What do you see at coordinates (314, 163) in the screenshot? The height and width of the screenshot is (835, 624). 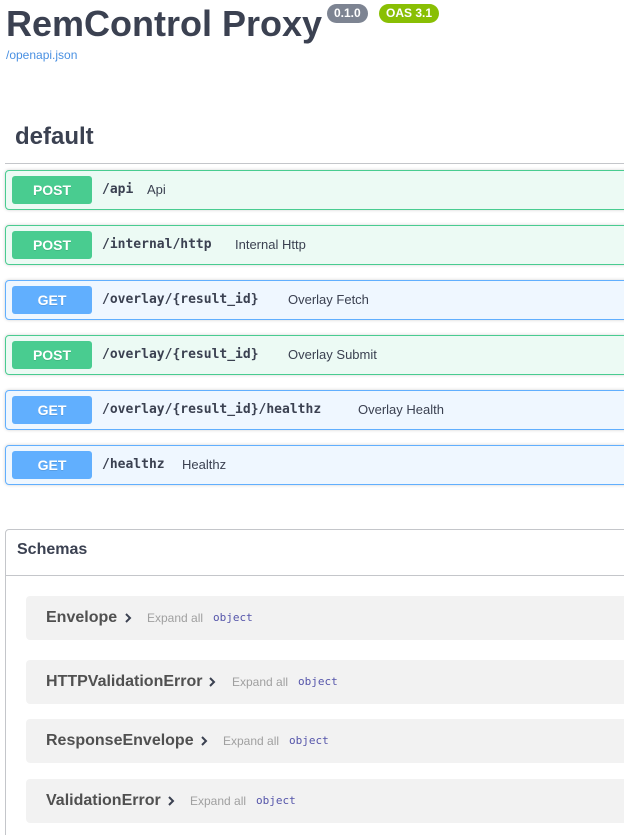 I see `section-divider` at bounding box center [314, 163].